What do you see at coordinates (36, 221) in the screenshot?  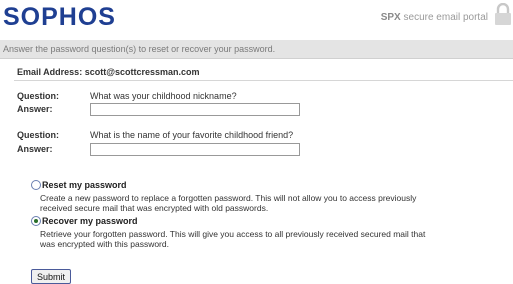 I see `recover-password-radio` at bounding box center [36, 221].